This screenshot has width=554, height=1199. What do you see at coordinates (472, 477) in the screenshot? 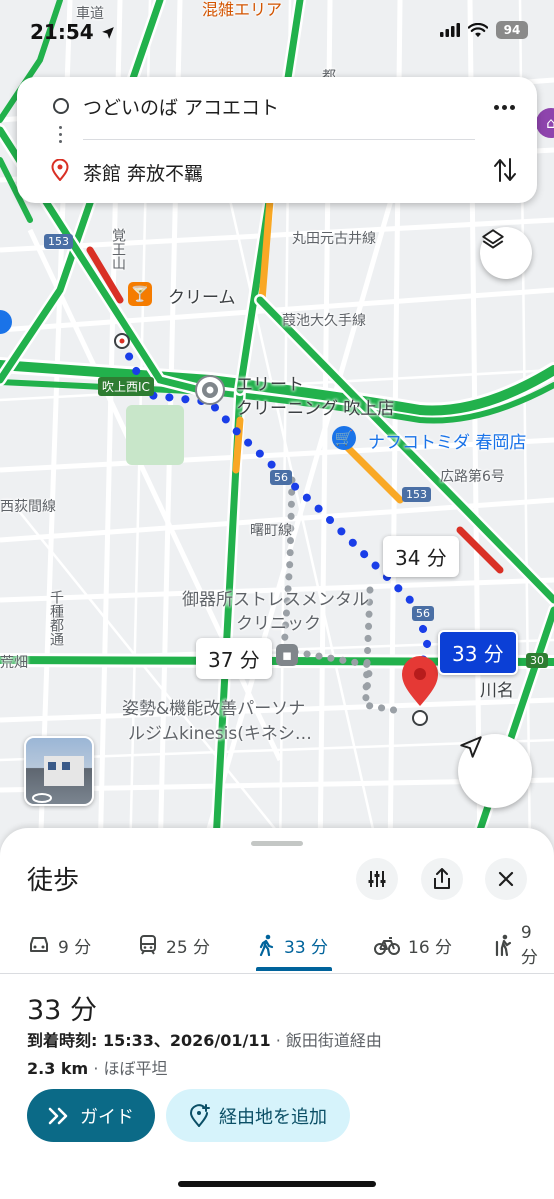
I see `map-label: 広路第6号` at bounding box center [472, 477].